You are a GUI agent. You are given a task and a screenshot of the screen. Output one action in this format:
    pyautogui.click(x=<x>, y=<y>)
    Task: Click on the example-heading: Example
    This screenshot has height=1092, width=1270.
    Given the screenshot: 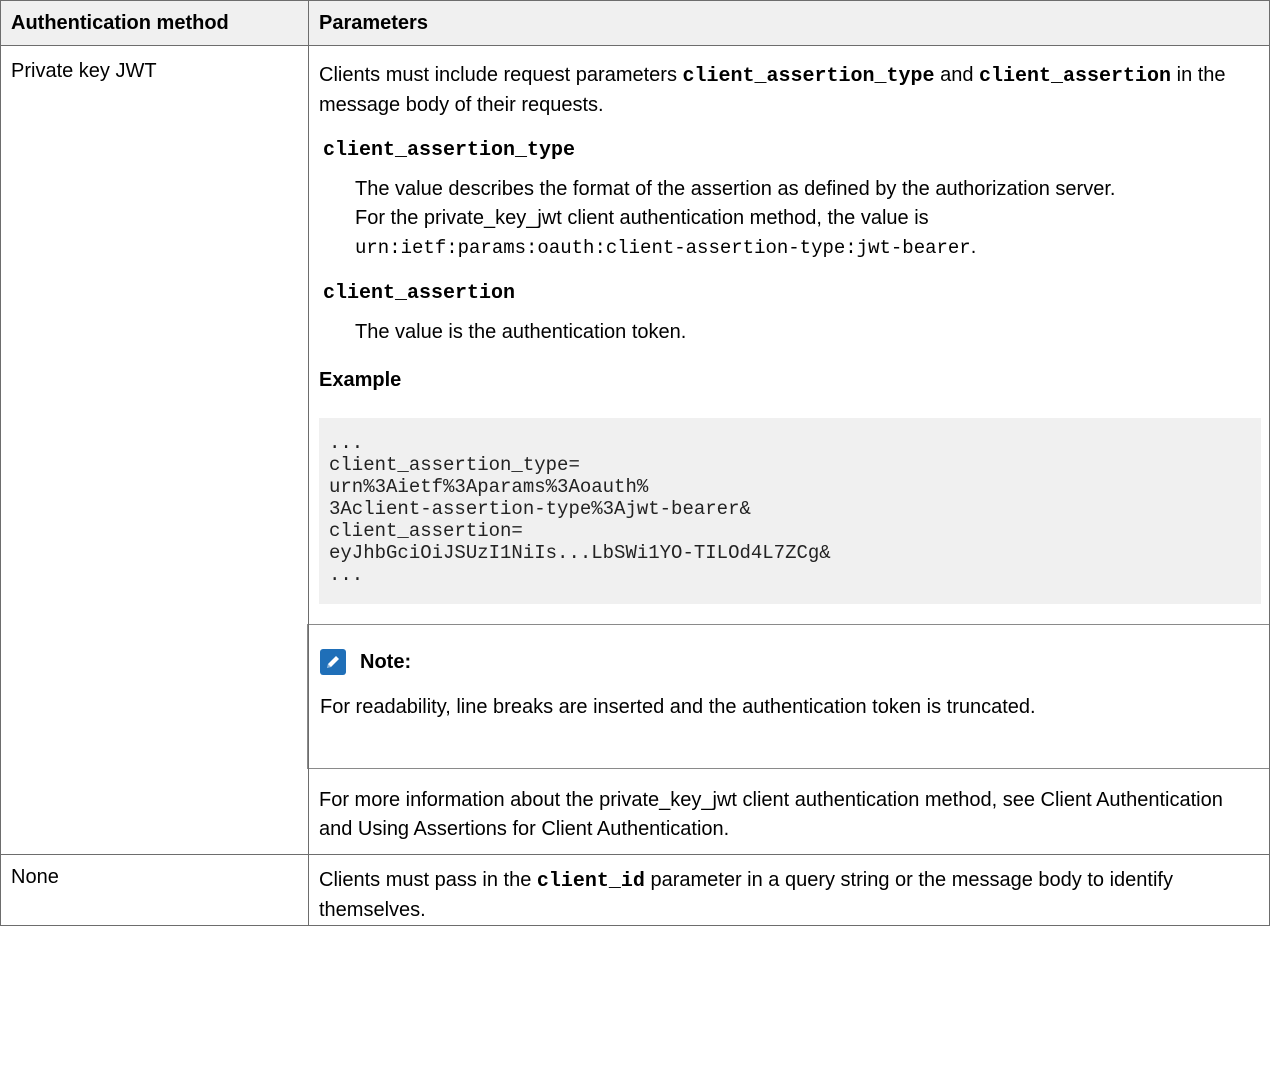 What is the action you would take?
    pyautogui.click(x=360, y=380)
    